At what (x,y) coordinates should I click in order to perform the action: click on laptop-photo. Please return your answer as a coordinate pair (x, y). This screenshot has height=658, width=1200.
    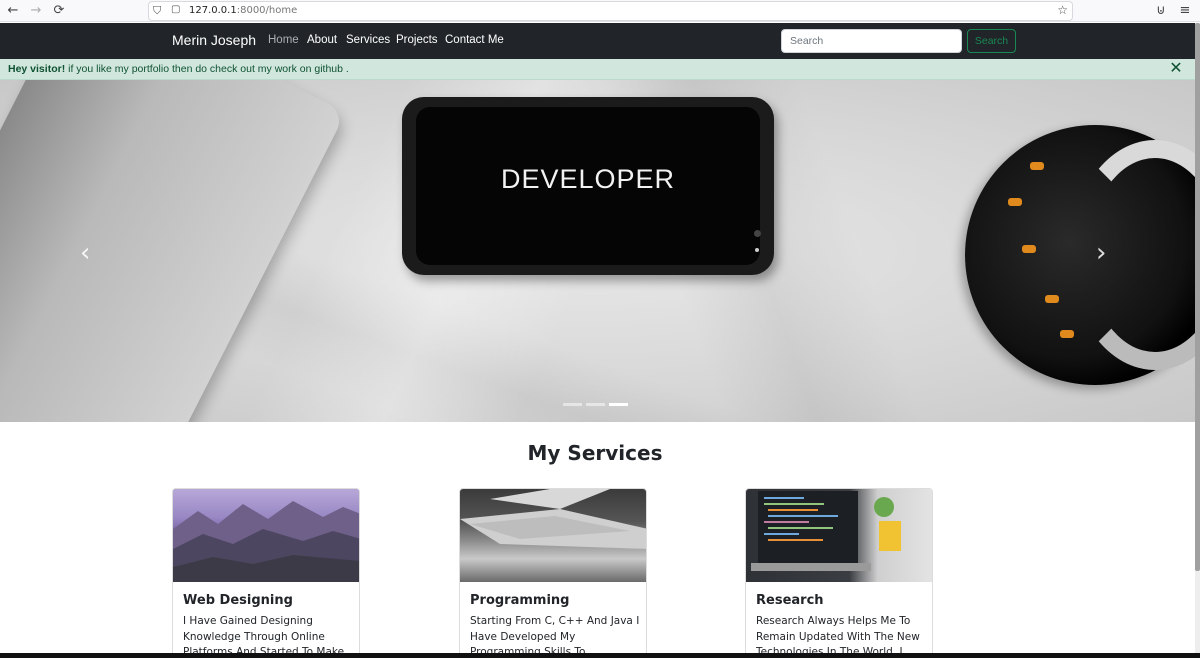
    Looking at the image, I should click on (553, 535).